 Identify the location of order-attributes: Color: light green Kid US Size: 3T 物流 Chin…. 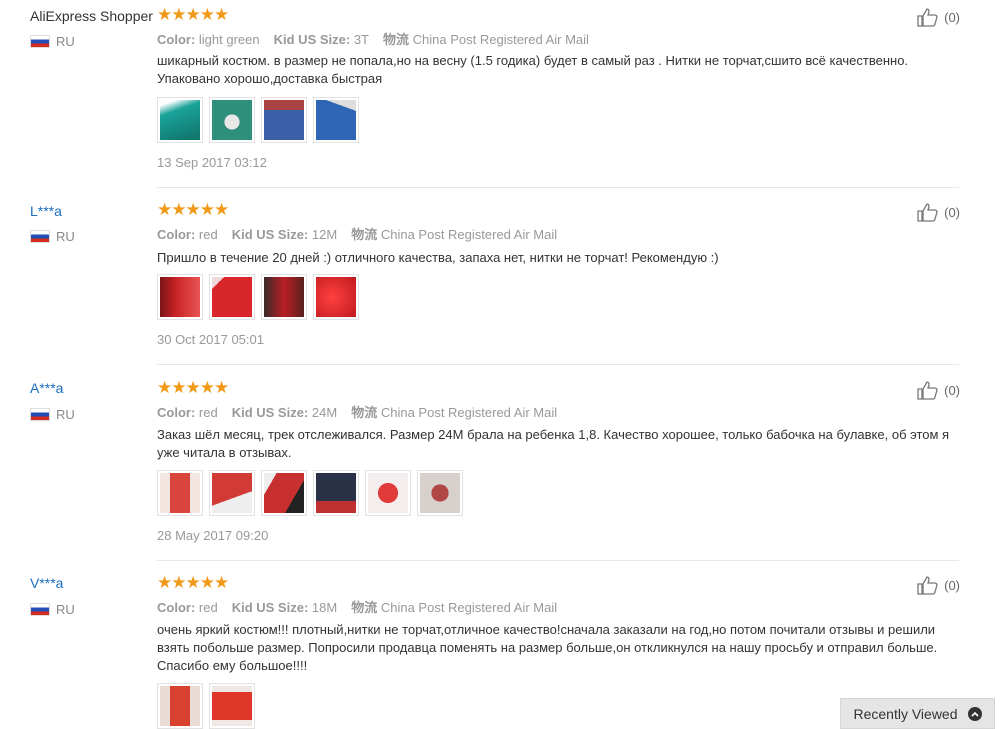
(373, 39).